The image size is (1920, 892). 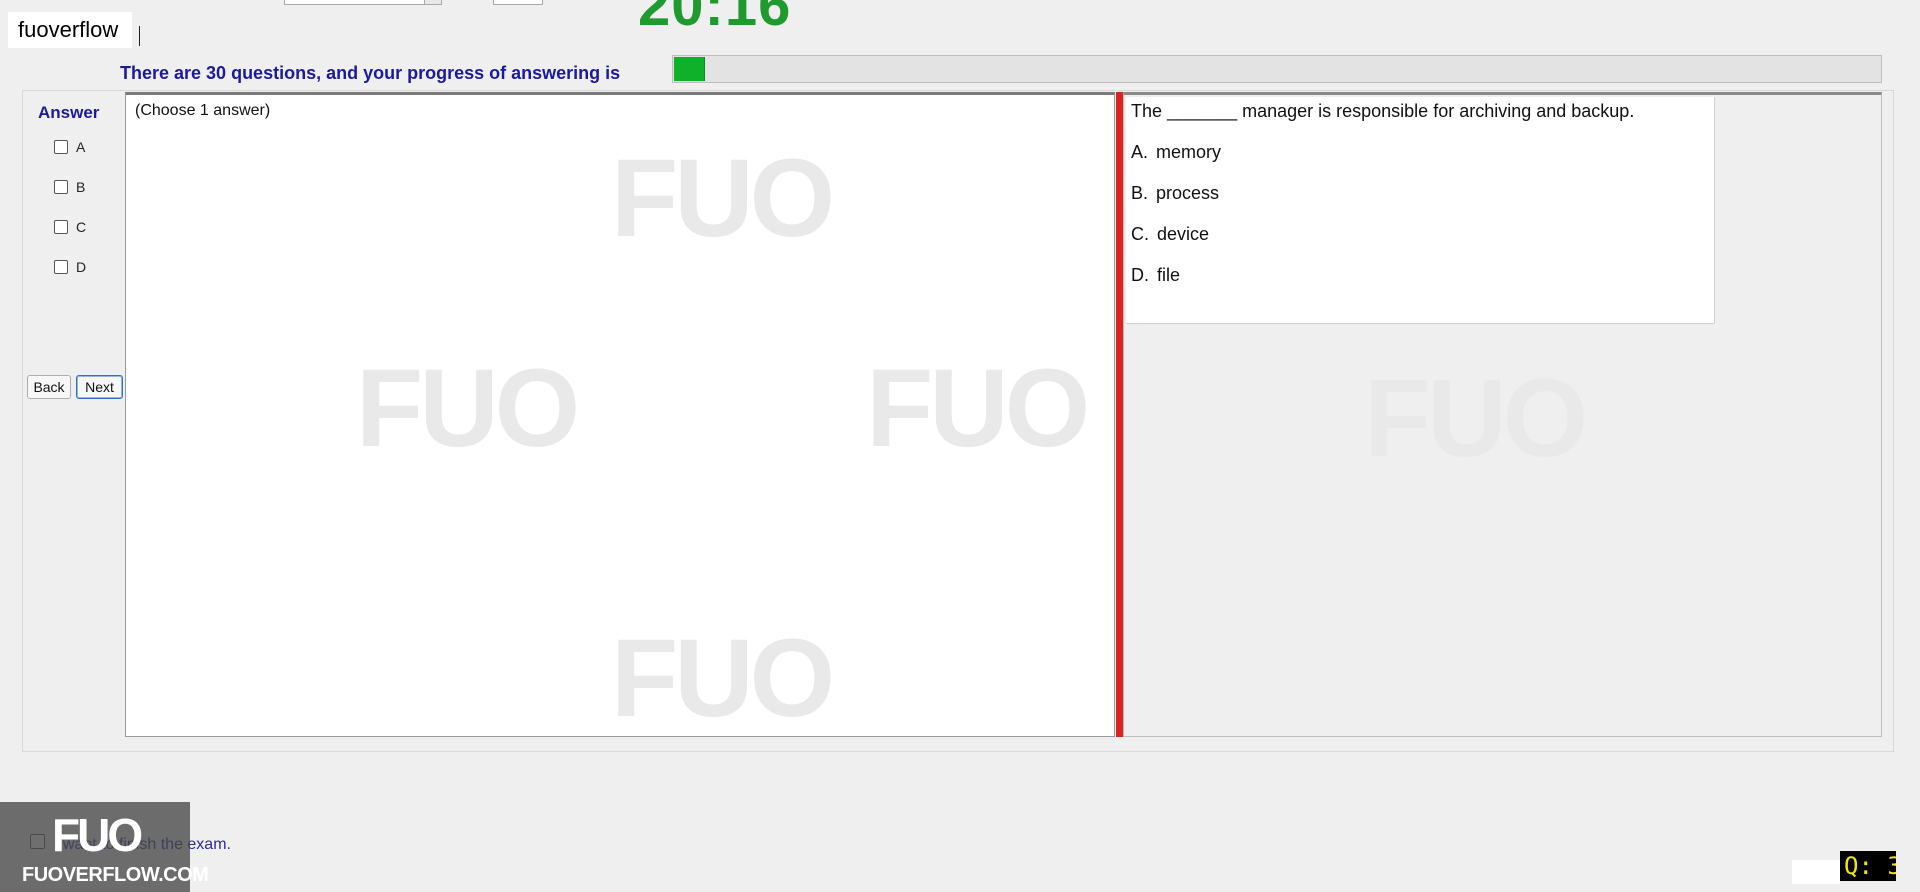 I want to click on answer-option-d: D, so click(x=70, y=267).